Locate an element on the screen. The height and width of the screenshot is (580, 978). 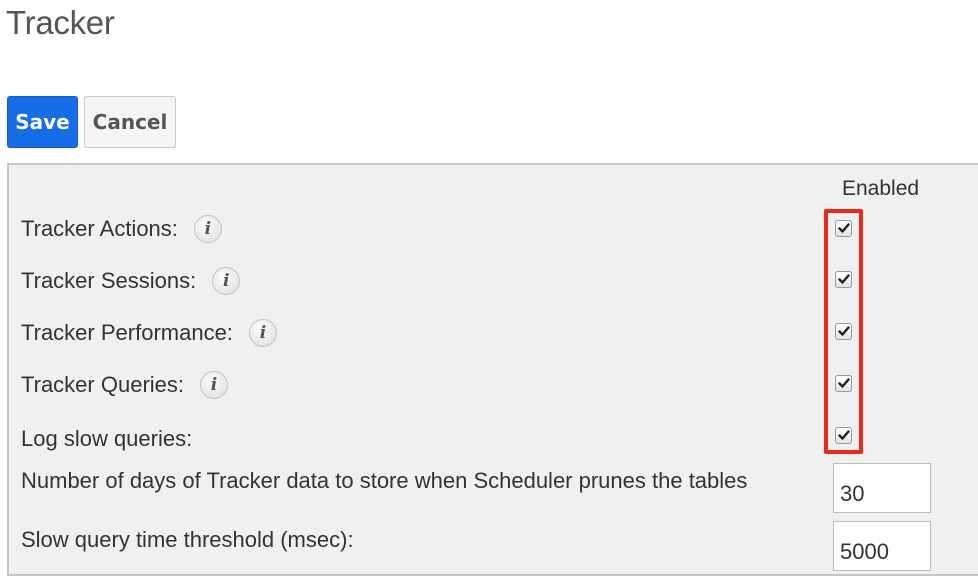
tracker-queries-row: Tracker Queries: i is located at coordinates (125, 385).